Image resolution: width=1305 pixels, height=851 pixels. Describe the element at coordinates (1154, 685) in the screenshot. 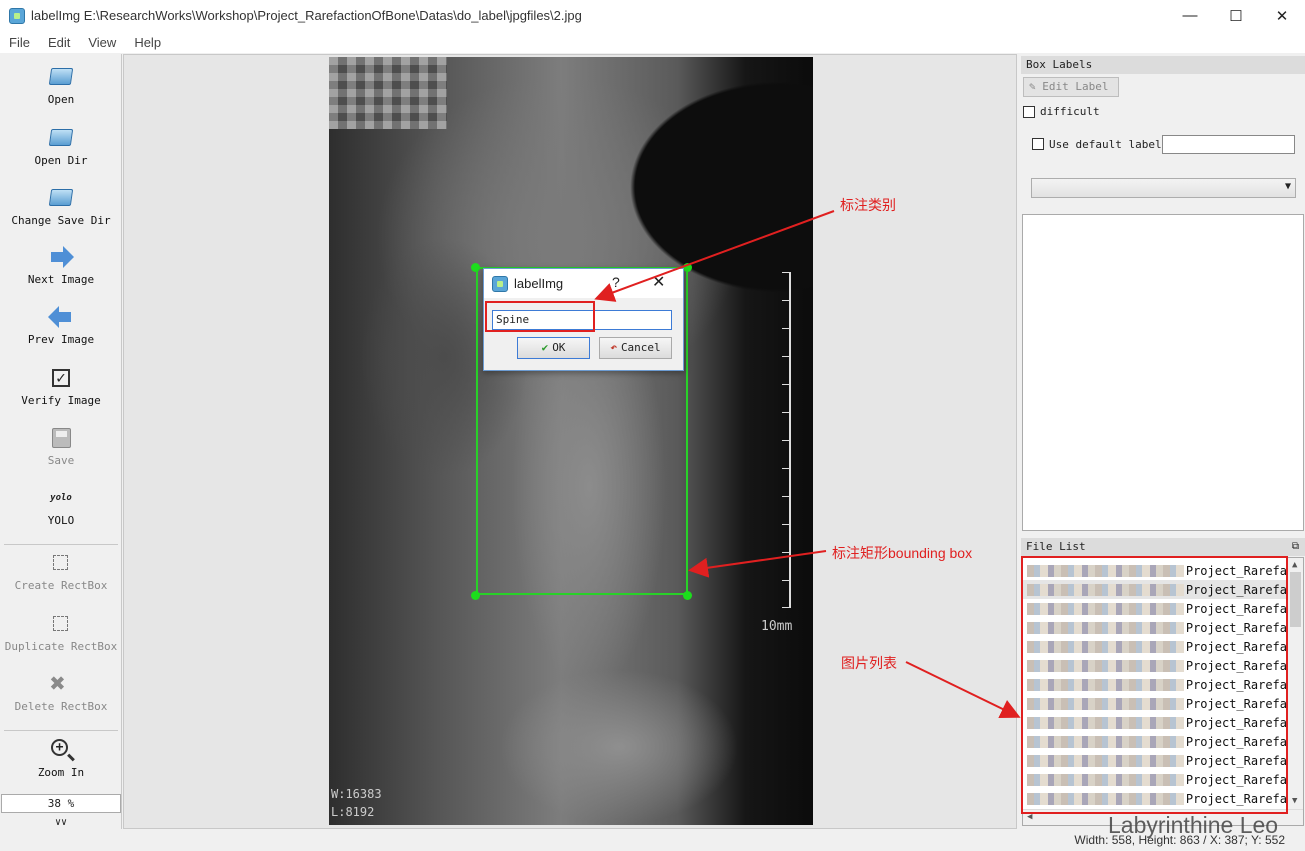

I see `highlight-file-list` at that location.